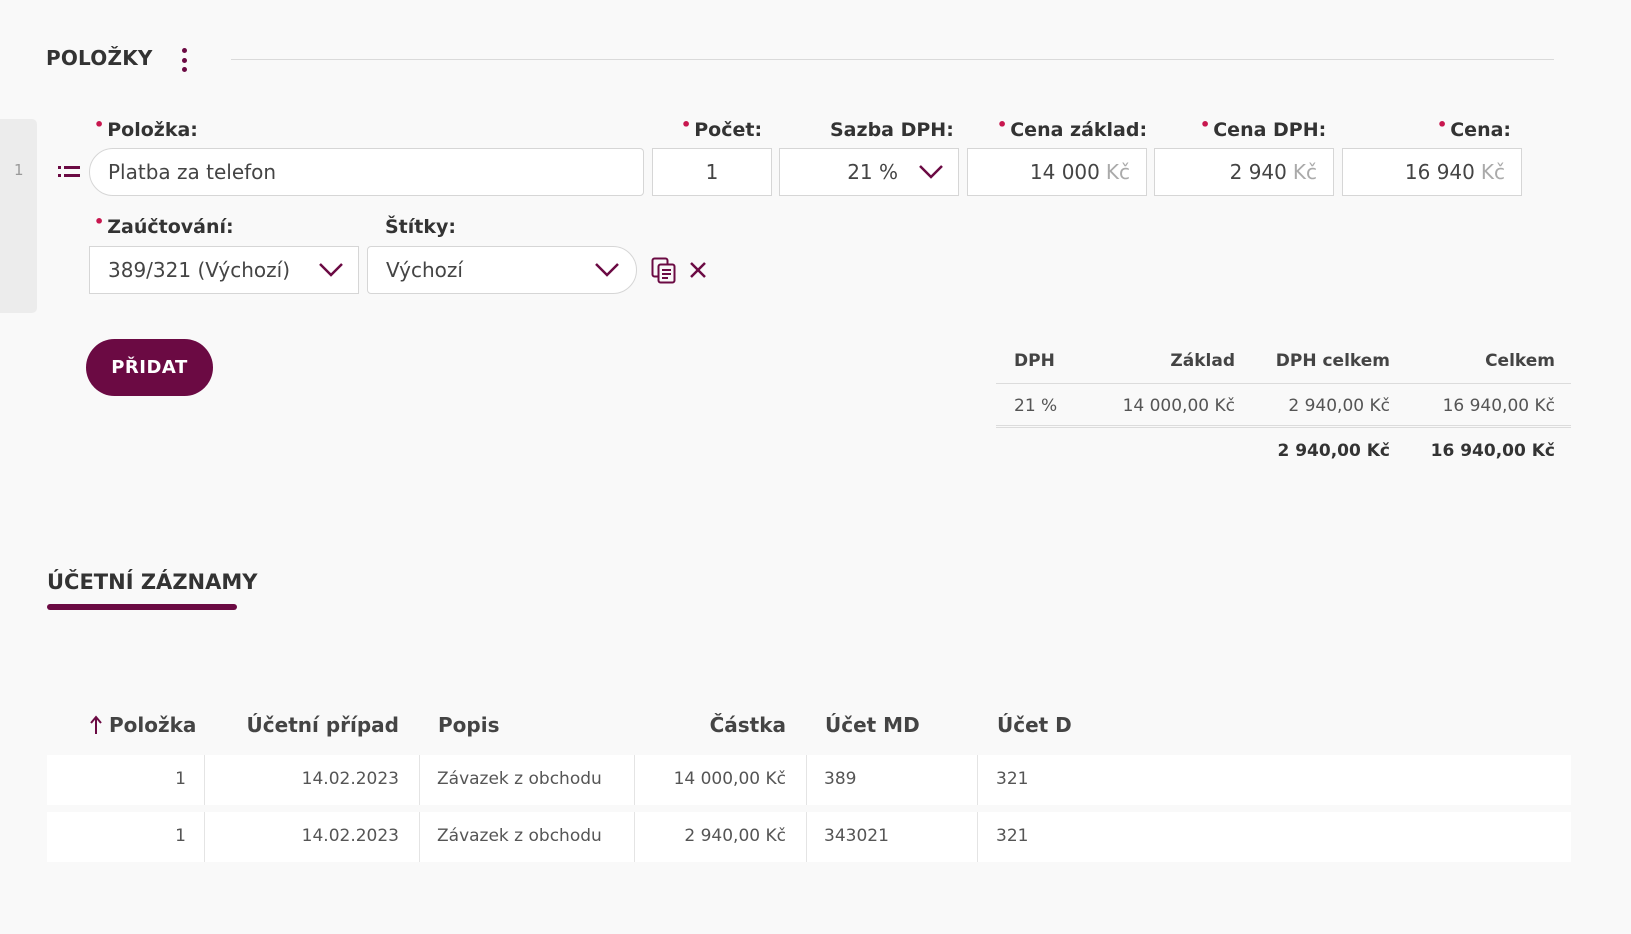 Image resolution: width=1631 pixels, height=934 pixels. What do you see at coordinates (1283, 426) in the screenshot?
I see `vat-summary-total-divider` at bounding box center [1283, 426].